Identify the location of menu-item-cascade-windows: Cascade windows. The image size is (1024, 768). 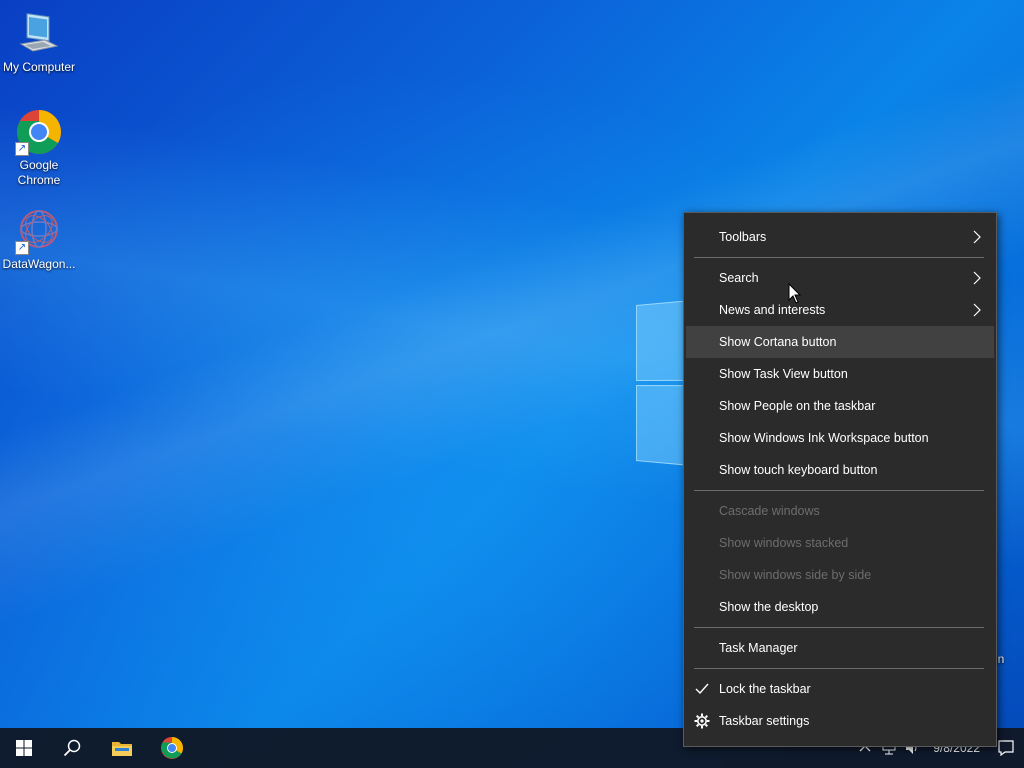
(769, 511).